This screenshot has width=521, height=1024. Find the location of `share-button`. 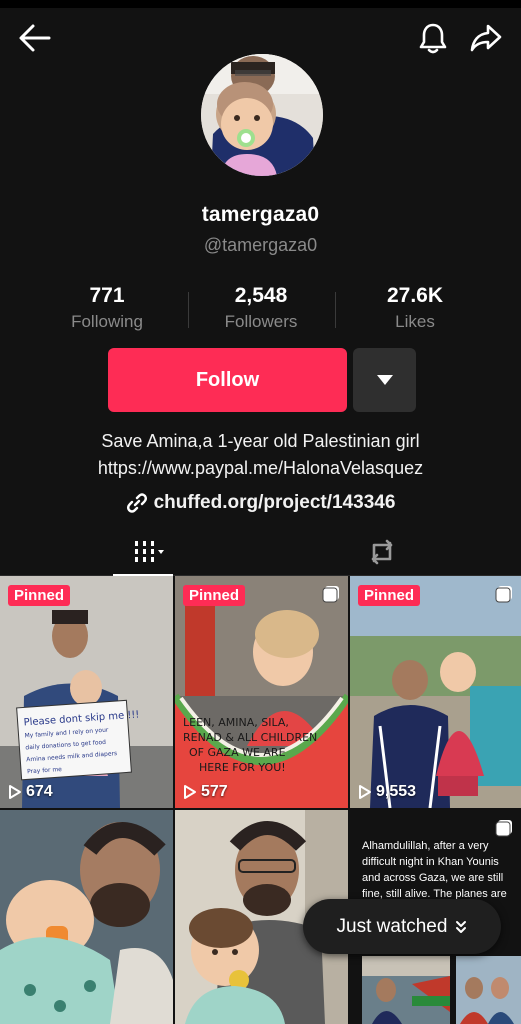

share-button is located at coordinates (486, 38).